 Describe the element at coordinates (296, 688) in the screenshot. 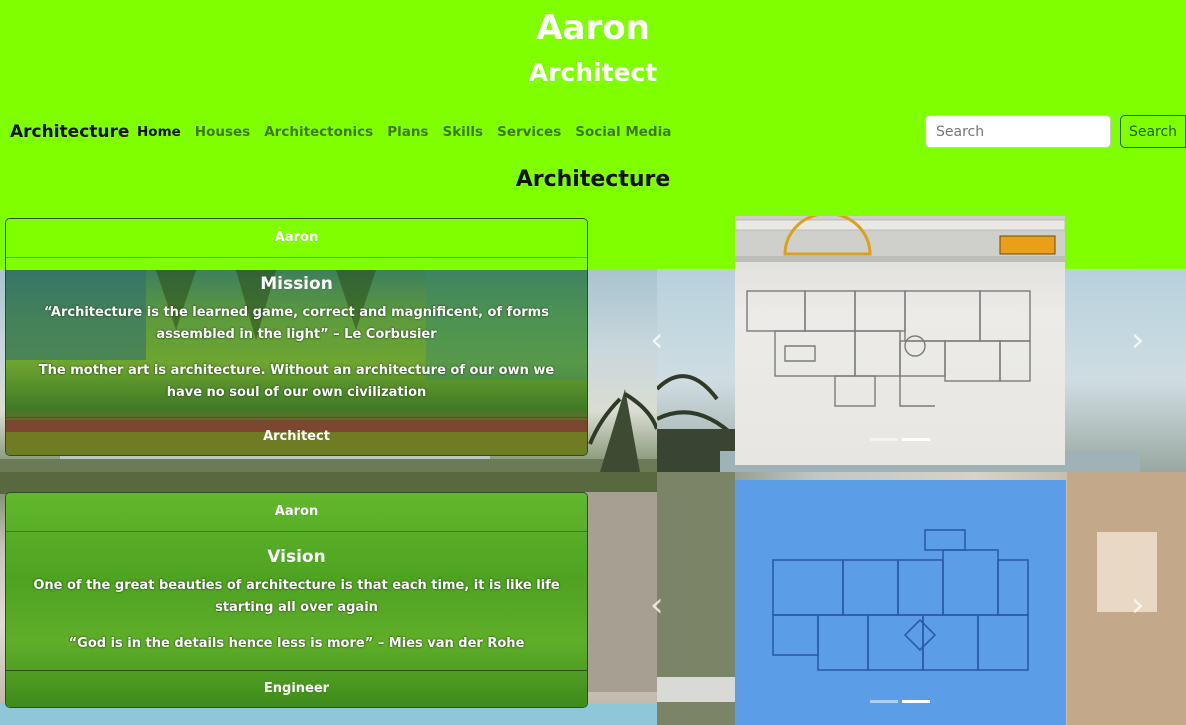

I see `vision-card-footer: Engineer` at that location.